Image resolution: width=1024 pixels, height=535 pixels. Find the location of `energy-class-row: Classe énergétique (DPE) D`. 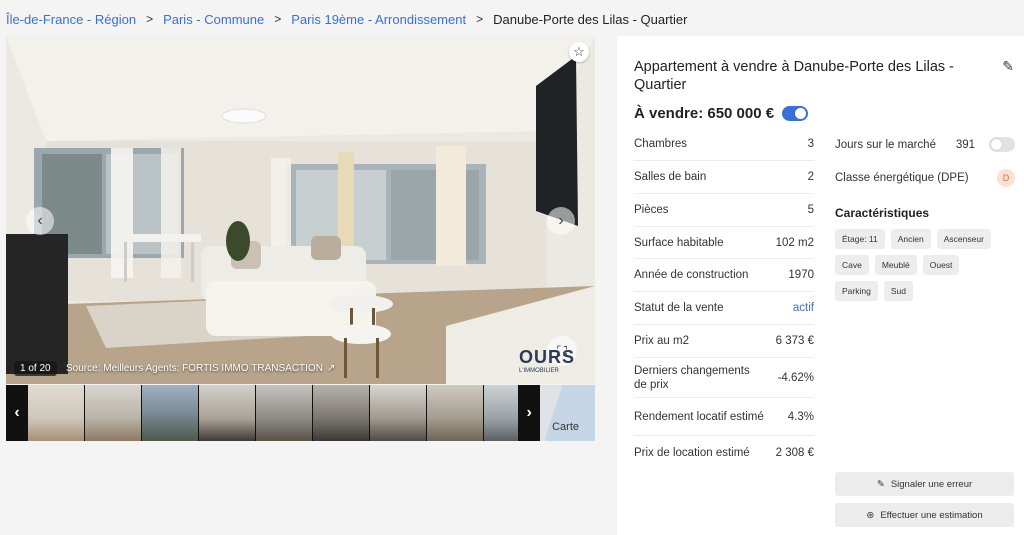

energy-class-row: Classe énergétique (DPE) D is located at coordinates (925, 177).